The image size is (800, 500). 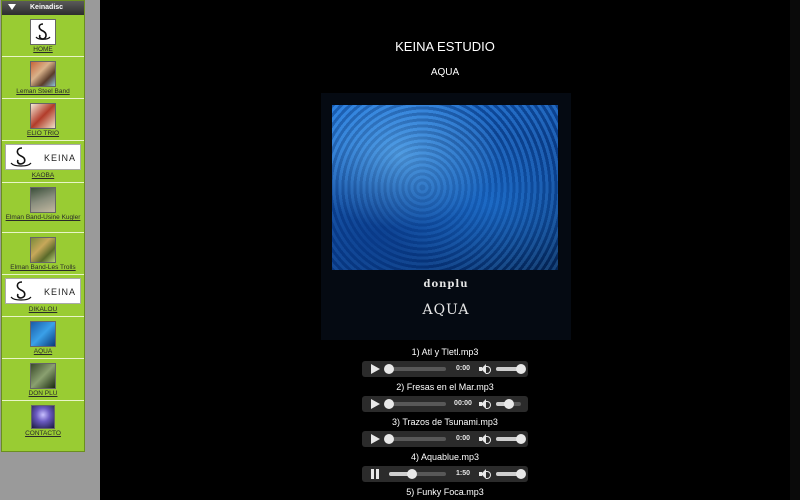 What do you see at coordinates (445, 457) in the screenshot?
I see `track-name: 4) Aquablue.mp3` at bounding box center [445, 457].